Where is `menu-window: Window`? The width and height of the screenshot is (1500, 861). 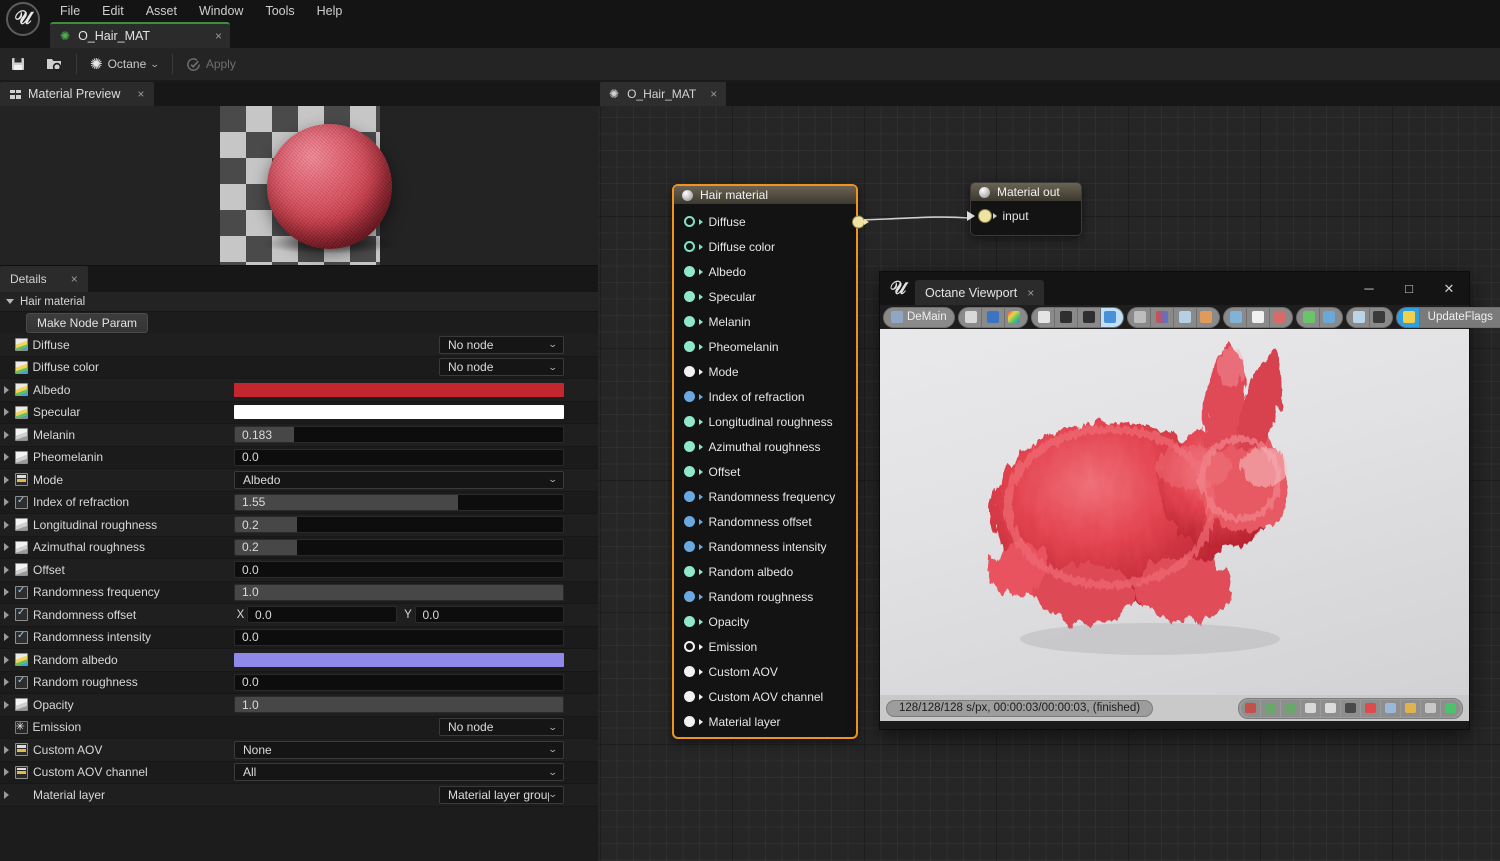 menu-window: Window is located at coordinates (221, 11).